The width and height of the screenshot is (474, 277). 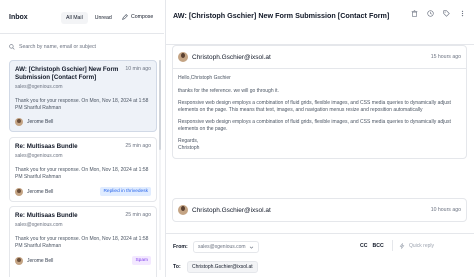 What do you see at coordinates (160, 105) in the screenshot?
I see `scrollbar-thumb` at bounding box center [160, 105].